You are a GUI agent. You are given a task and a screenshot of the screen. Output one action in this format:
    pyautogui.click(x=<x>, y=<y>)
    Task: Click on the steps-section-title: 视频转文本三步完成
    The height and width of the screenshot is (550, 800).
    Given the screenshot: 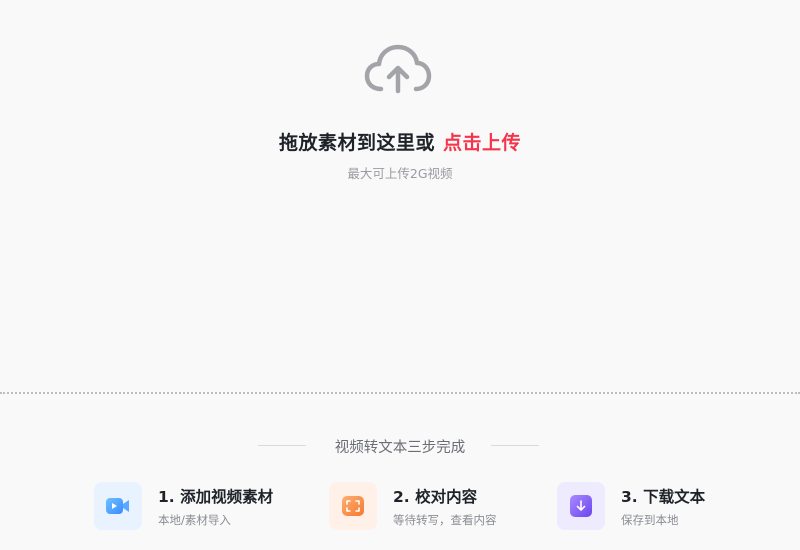 What is the action you would take?
    pyautogui.click(x=400, y=446)
    